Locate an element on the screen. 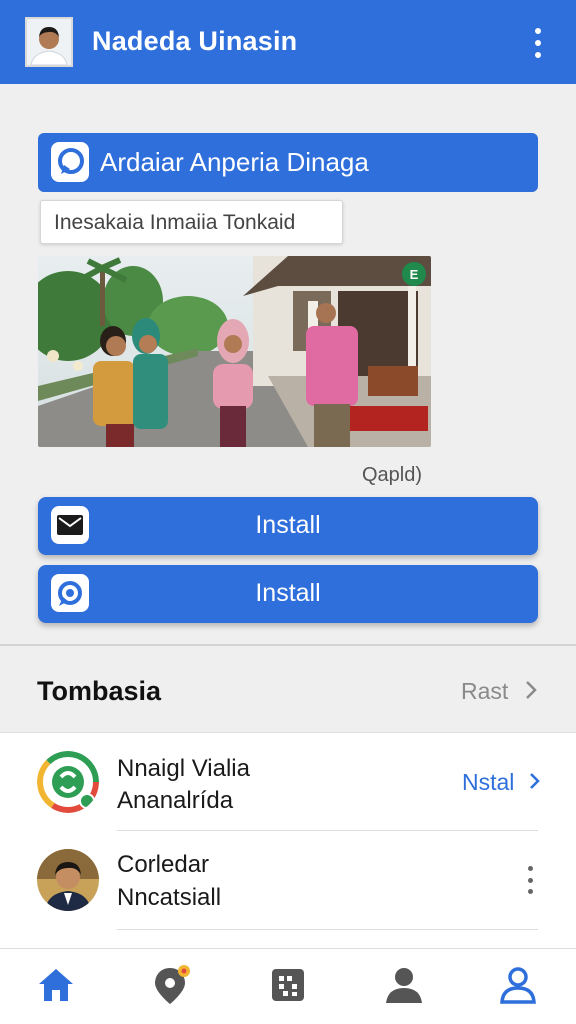 The image size is (576, 1024). item-title: Corledar is located at coordinates (163, 864).